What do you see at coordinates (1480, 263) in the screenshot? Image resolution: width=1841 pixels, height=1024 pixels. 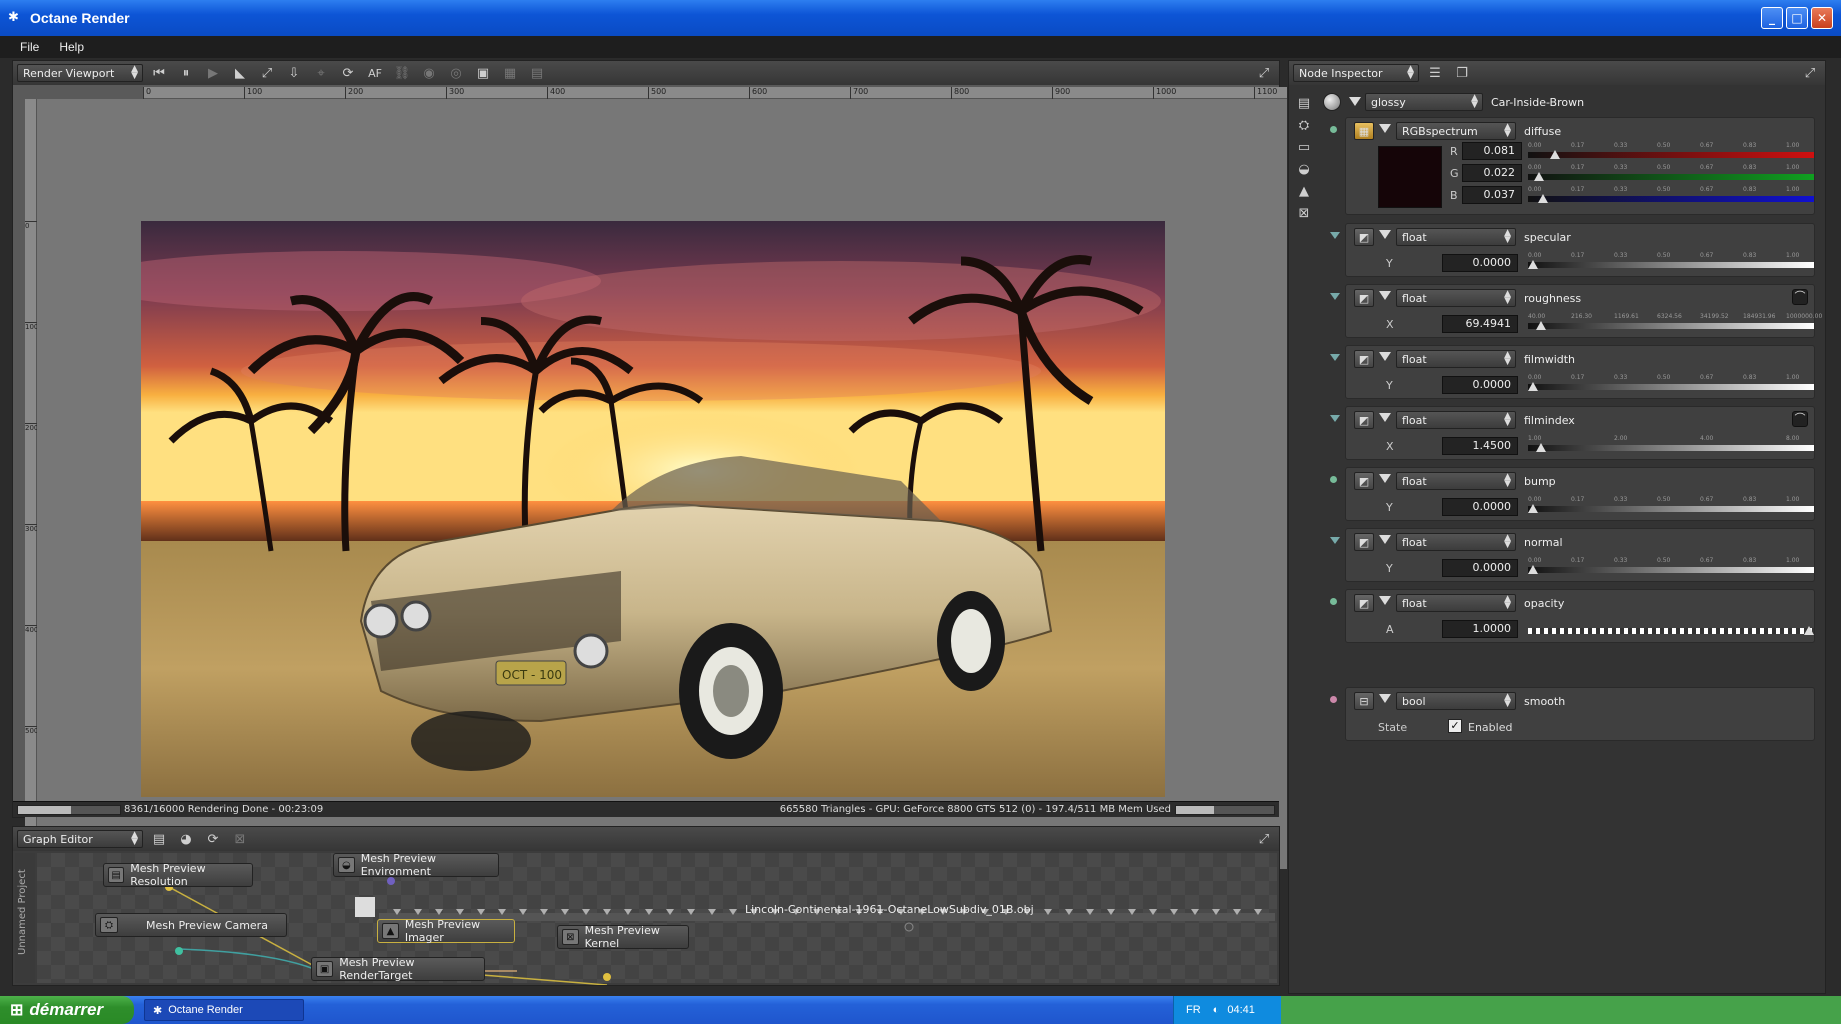 I see `specular-value-field: 0.0000` at bounding box center [1480, 263].